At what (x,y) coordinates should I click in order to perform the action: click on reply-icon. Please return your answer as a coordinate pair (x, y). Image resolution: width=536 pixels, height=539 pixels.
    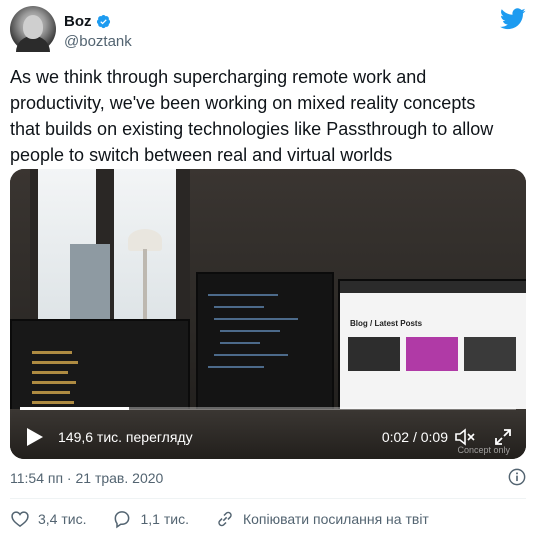
    Looking at the image, I should click on (122, 520).